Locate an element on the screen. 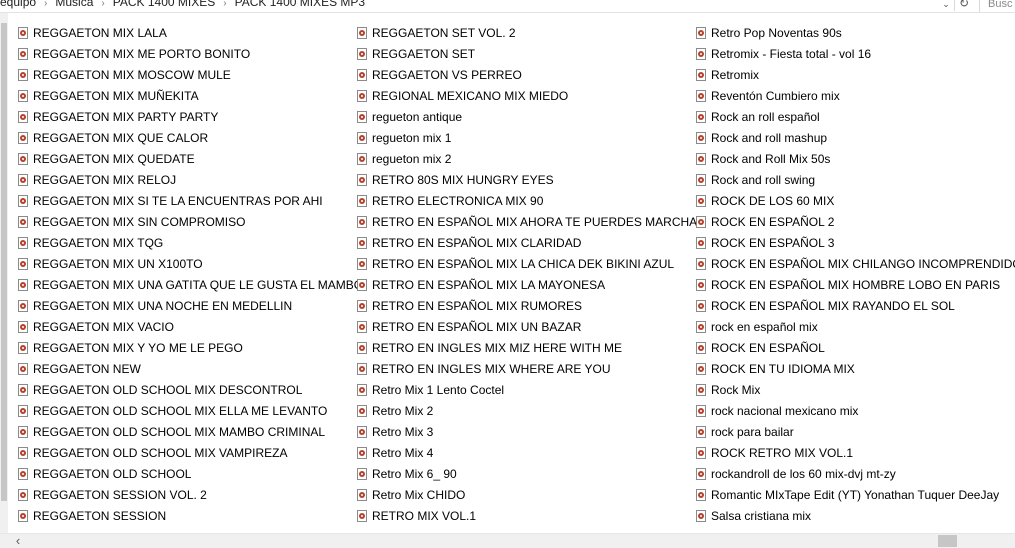  file-name: REGGAETON SESSION VOL. 2 is located at coordinates (120, 495).